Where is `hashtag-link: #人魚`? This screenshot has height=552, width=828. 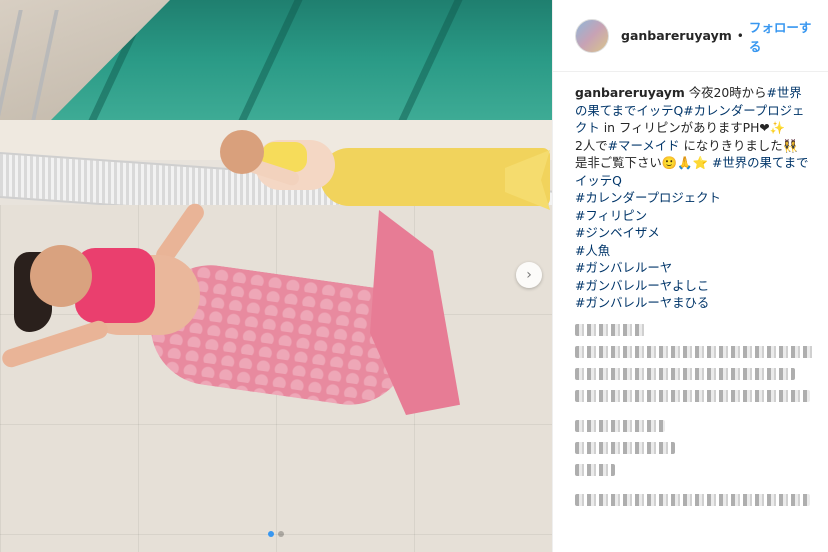
hashtag-link: #人魚 is located at coordinates (592, 250).